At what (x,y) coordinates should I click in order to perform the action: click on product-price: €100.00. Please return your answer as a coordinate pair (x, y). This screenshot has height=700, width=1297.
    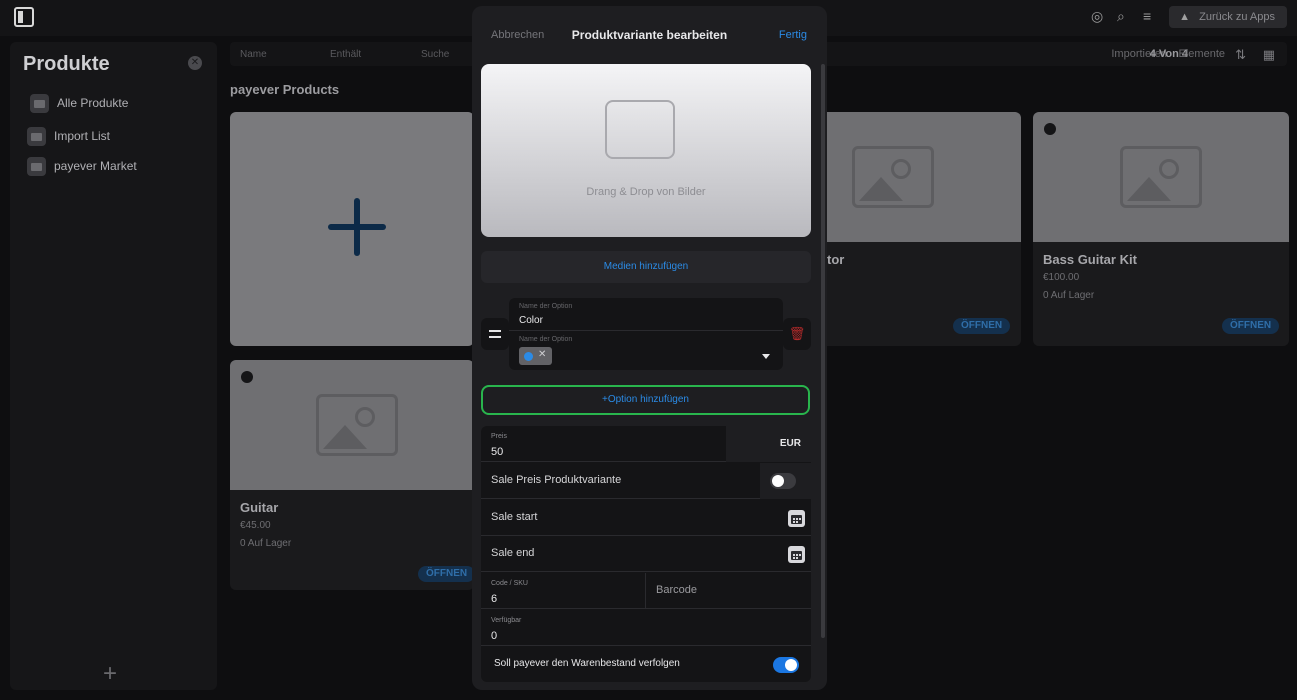
    Looking at the image, I should click on (1061, 277).